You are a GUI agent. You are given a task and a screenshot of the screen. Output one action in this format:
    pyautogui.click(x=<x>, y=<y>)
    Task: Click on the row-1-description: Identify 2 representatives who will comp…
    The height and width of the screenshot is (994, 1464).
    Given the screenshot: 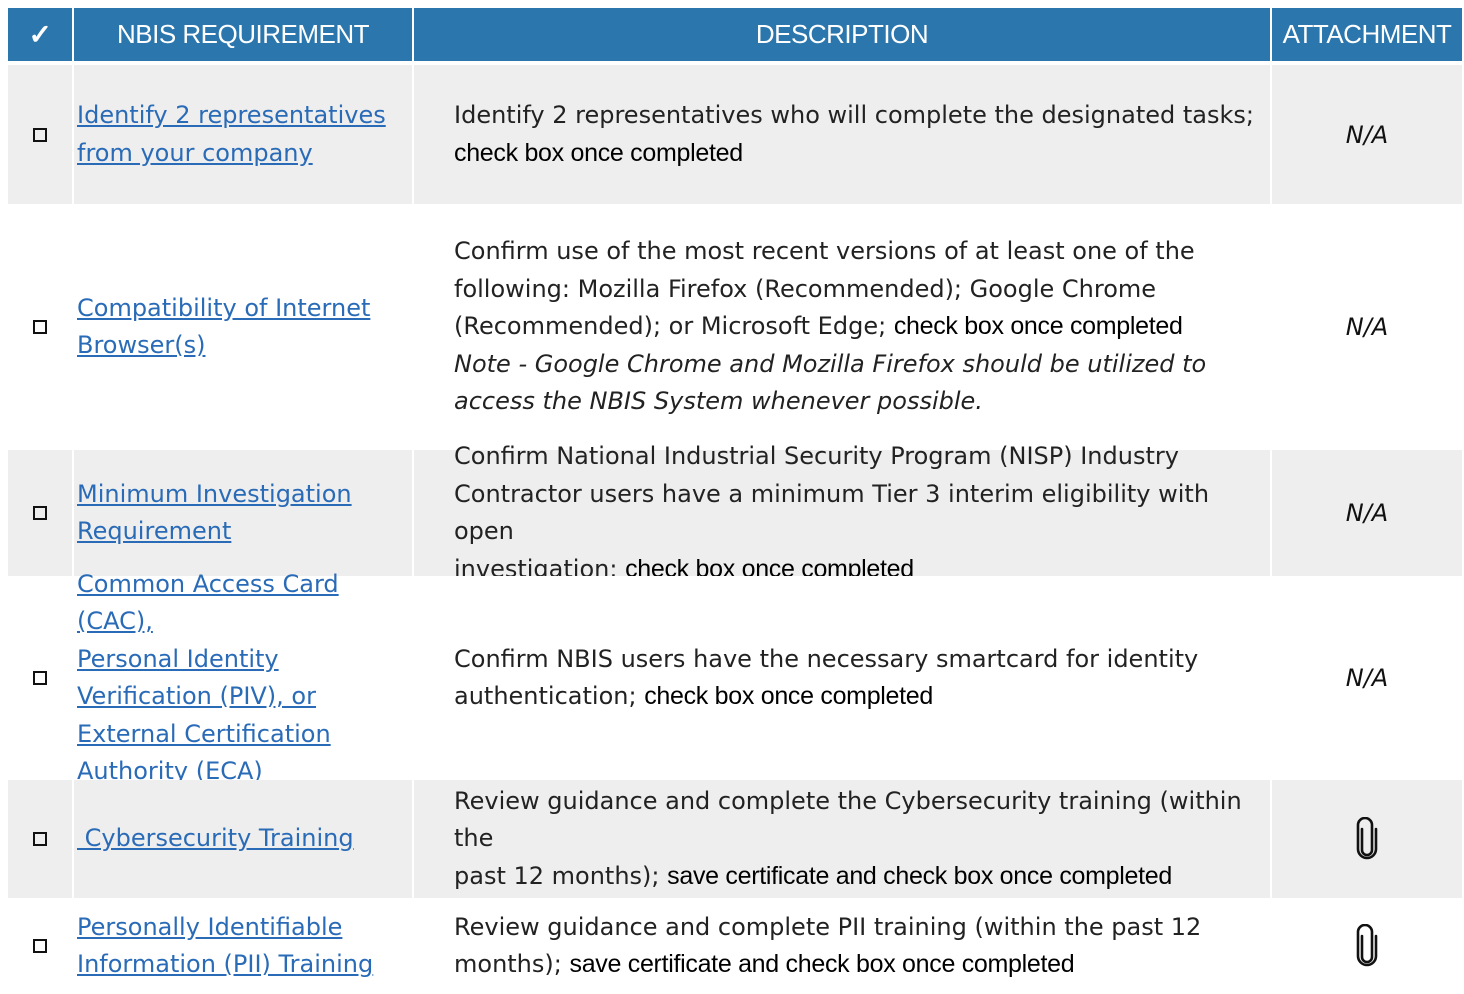 What is the action you would take?
    pyautogui.click(x=842, y=134)
    